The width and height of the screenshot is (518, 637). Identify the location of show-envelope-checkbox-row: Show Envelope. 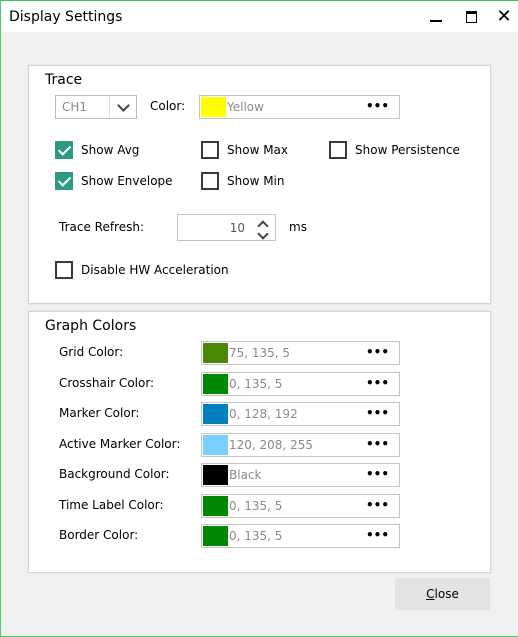
(114, 181).